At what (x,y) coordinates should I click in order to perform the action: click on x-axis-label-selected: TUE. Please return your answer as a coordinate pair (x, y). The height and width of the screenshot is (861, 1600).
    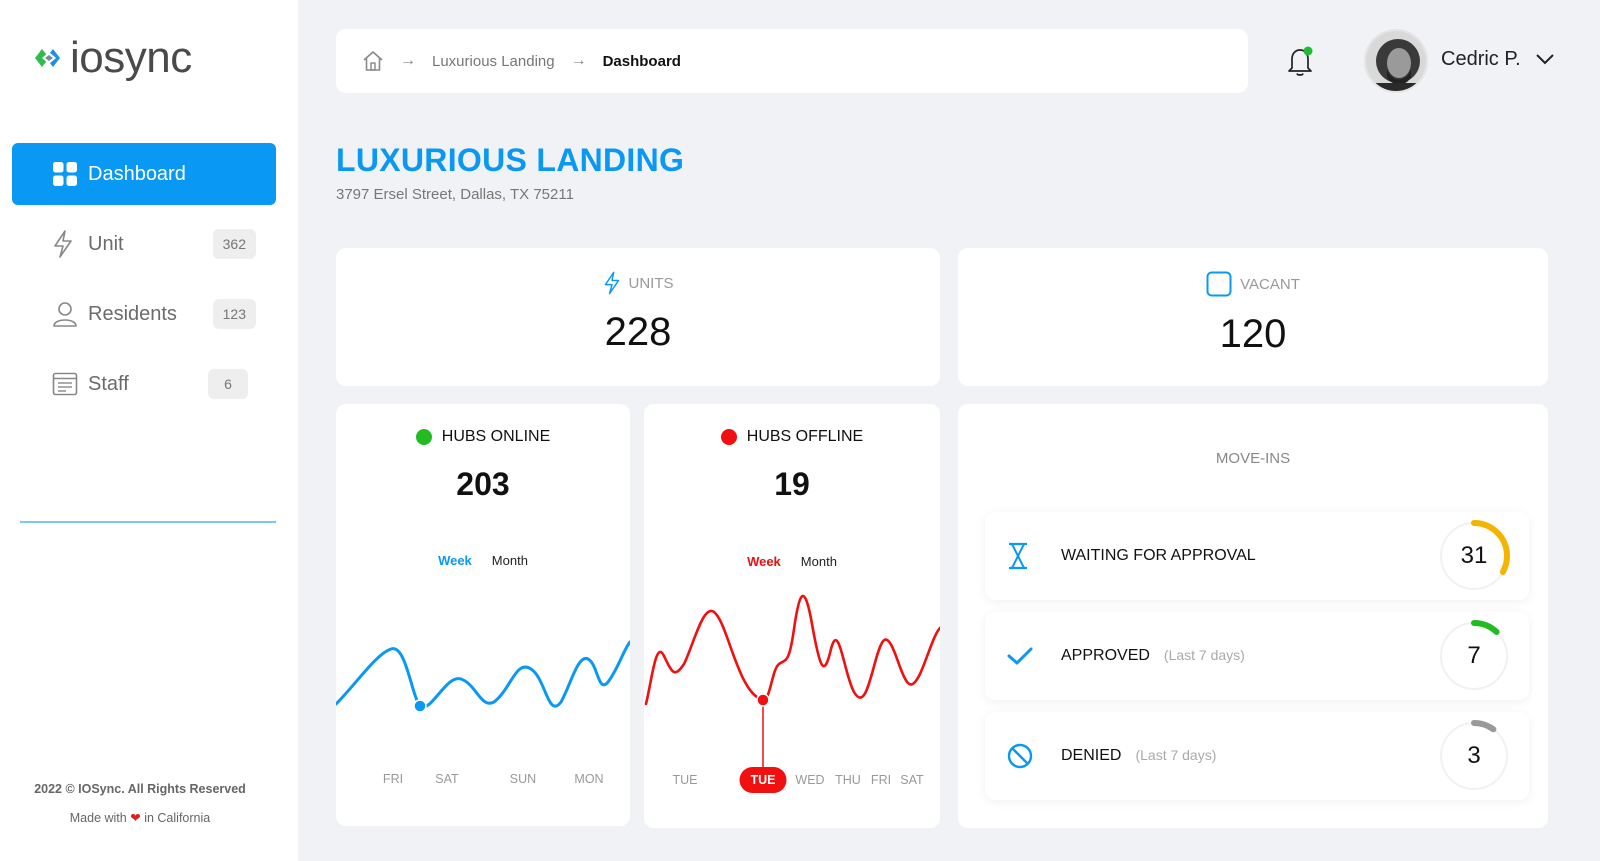
    Looking at the image, I should click on (763, 780).